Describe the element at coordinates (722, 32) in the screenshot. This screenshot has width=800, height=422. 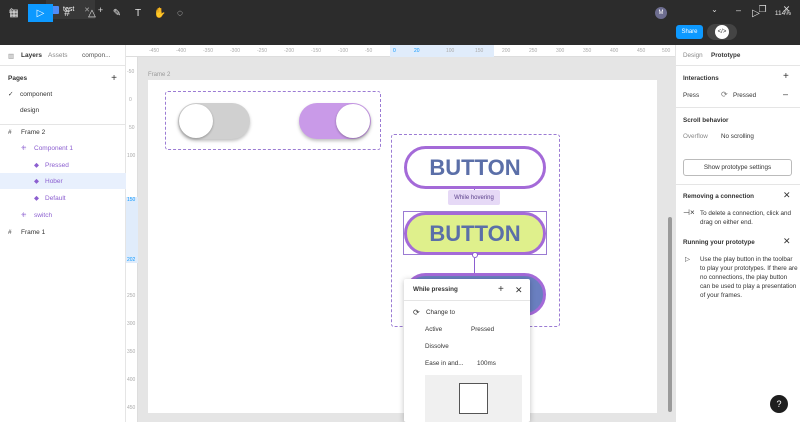
I see `dev-mode-toggle: </>` at that location.